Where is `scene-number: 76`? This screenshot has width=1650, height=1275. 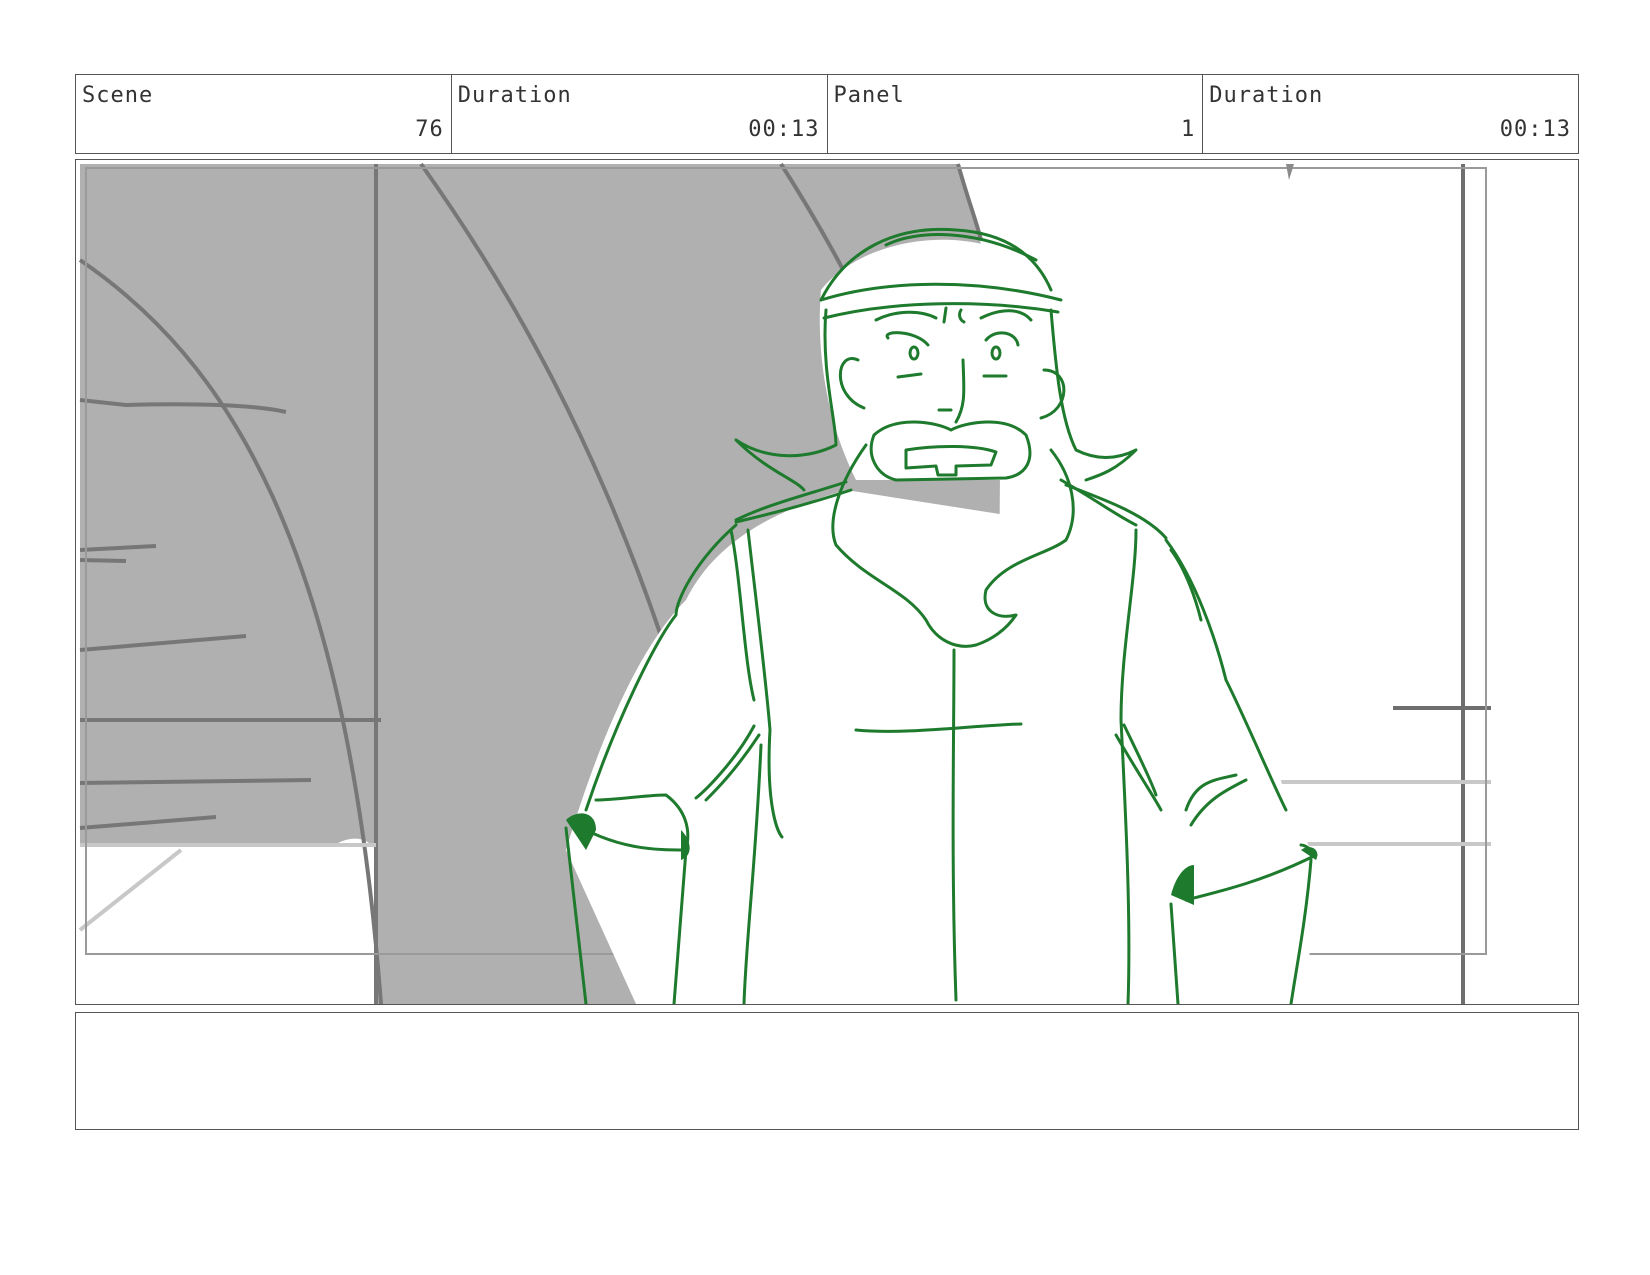
scene-number: 76 is located at coordinates (429, 129).